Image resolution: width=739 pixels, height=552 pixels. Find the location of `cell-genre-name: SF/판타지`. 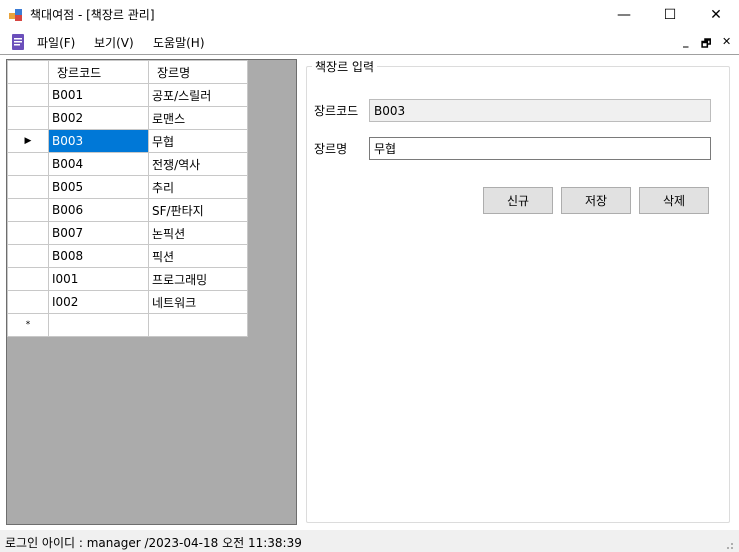

cell-genre-name: SF/판타지 is located at coordinates (198, 210).